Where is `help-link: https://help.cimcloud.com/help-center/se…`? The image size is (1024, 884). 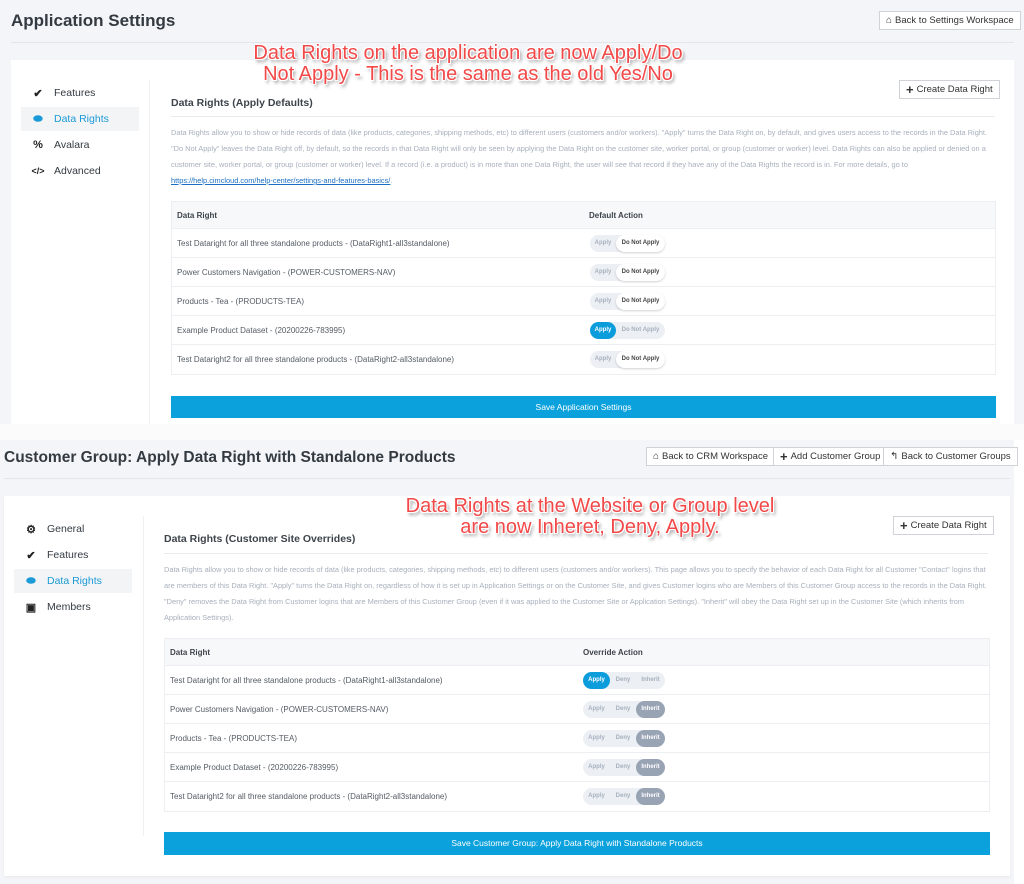
help-link: https://help.cimcloud.com/help-center/se… is located at coordinates (280, 180).